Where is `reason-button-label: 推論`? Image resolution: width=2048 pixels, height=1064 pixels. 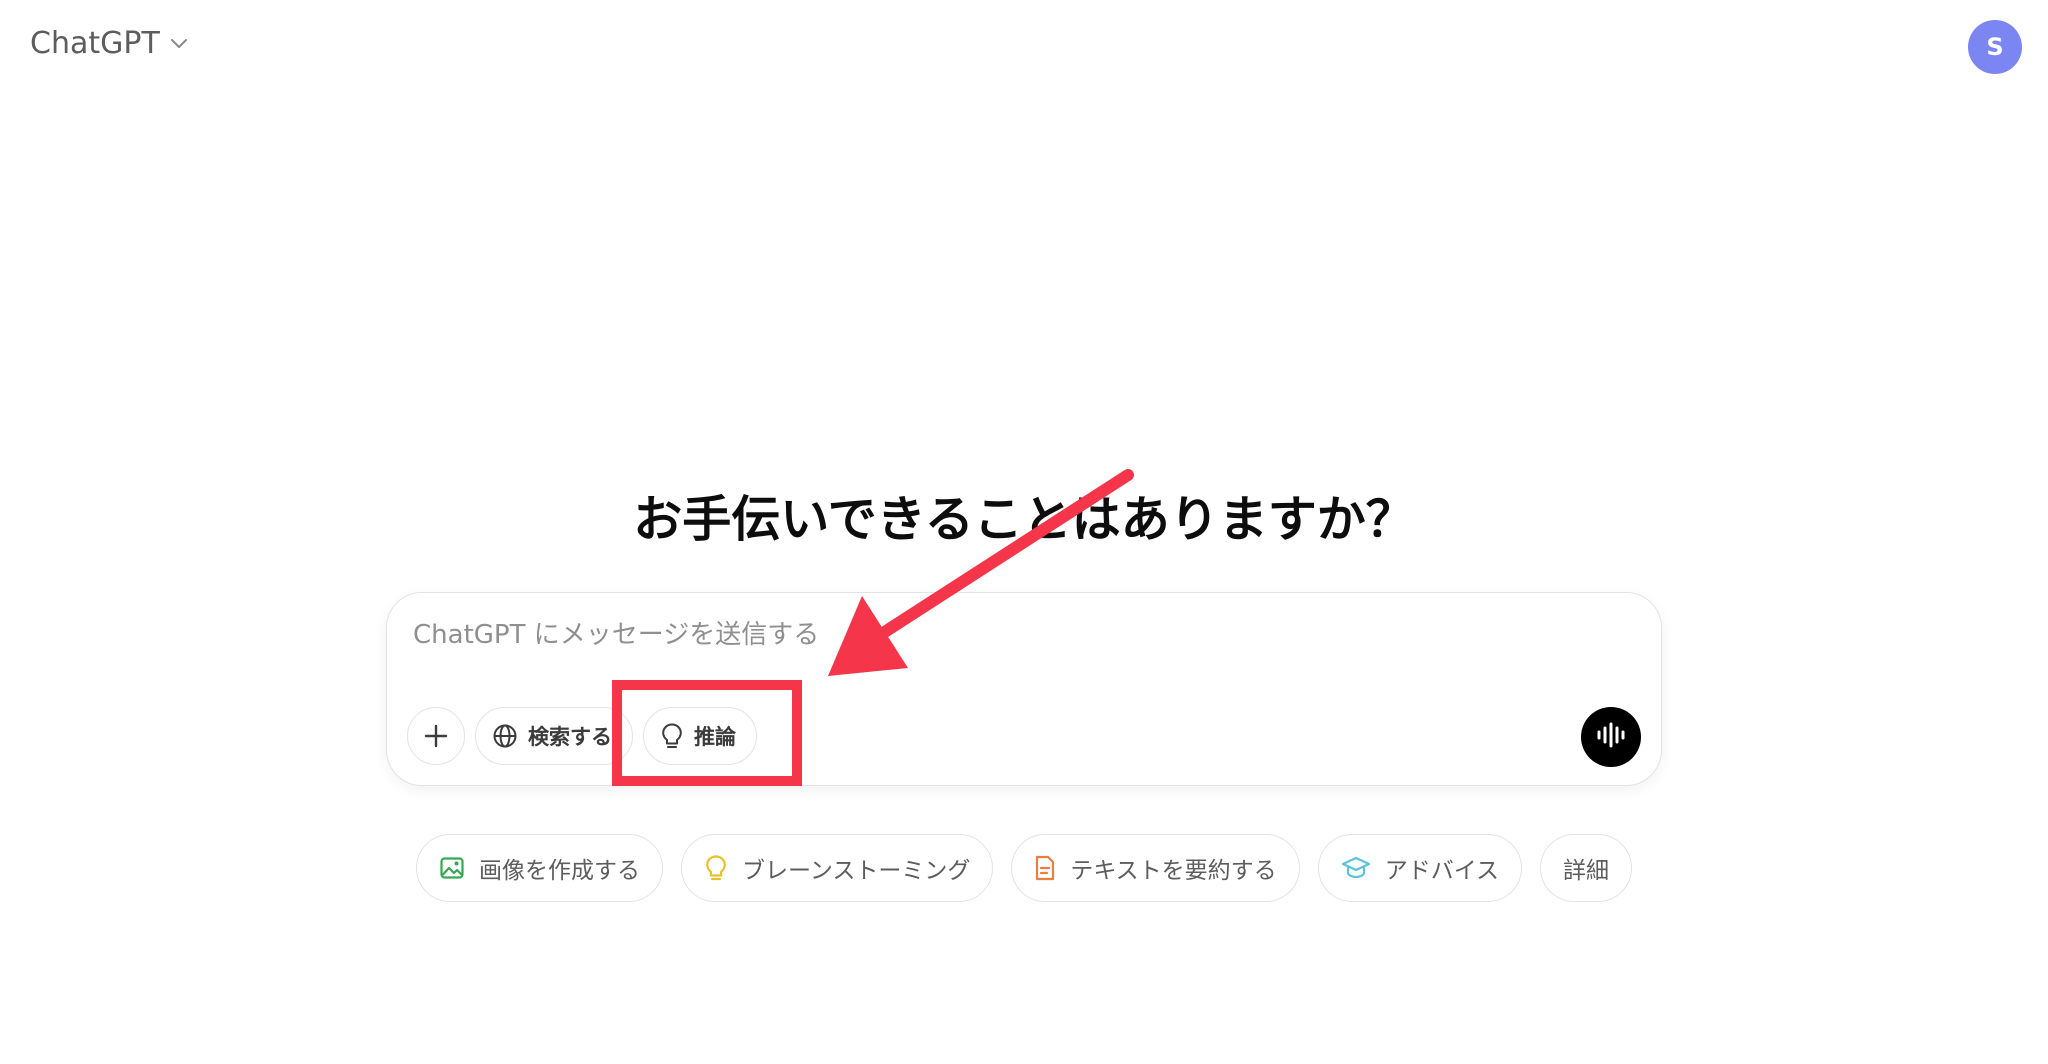
reason-button-label: 推論 is located at coordinates (715, 737).